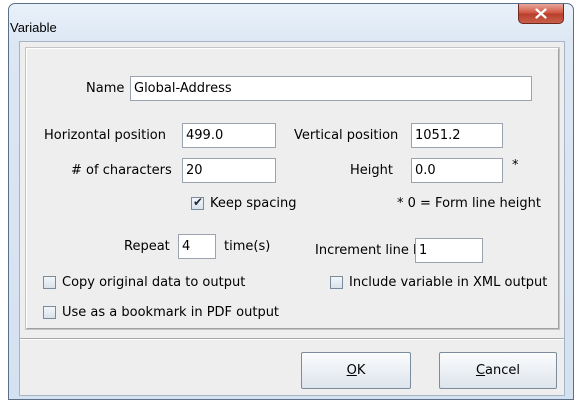 Image resolution: width=574 pixels, height=400 pixels. What do you see at coordinates (346, 135) in the screenshot?
I see `vertical-position-label: Vertical position` at bounding box center [346, 135].